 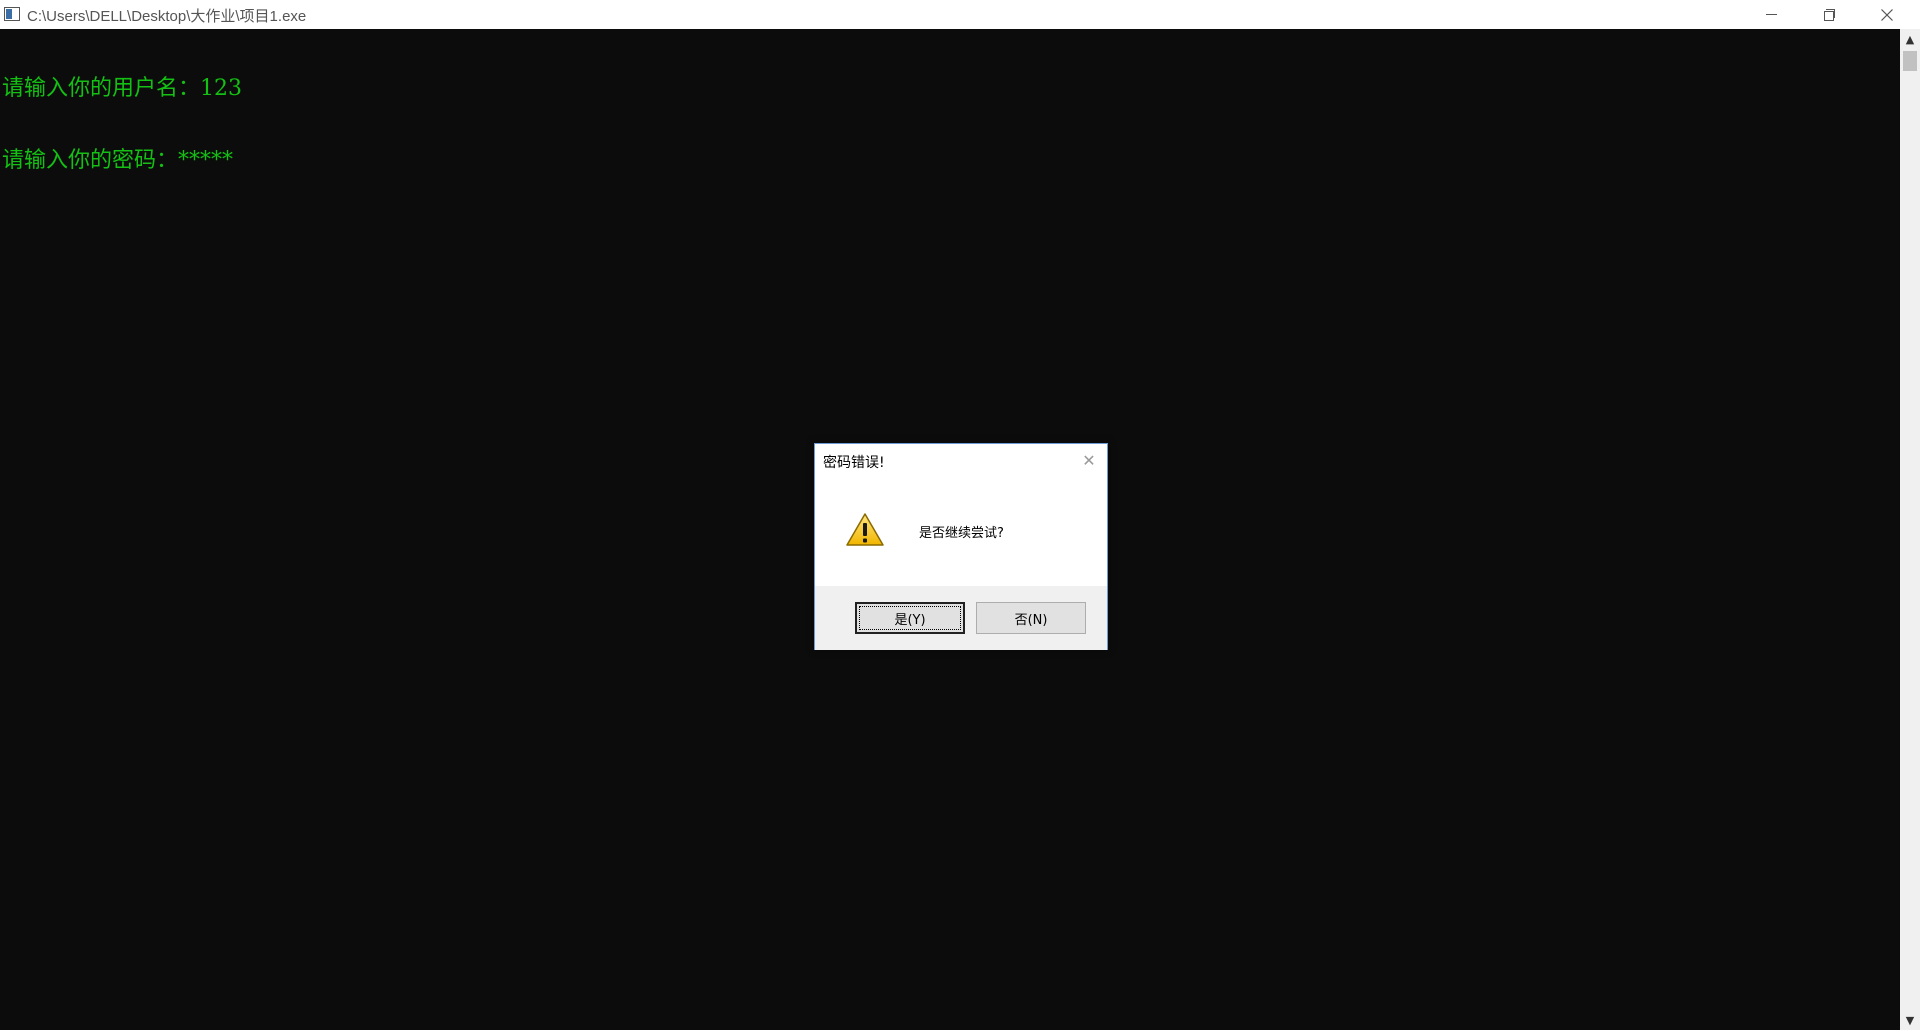 I want to click on close-button, so click(x=1887, y=14).